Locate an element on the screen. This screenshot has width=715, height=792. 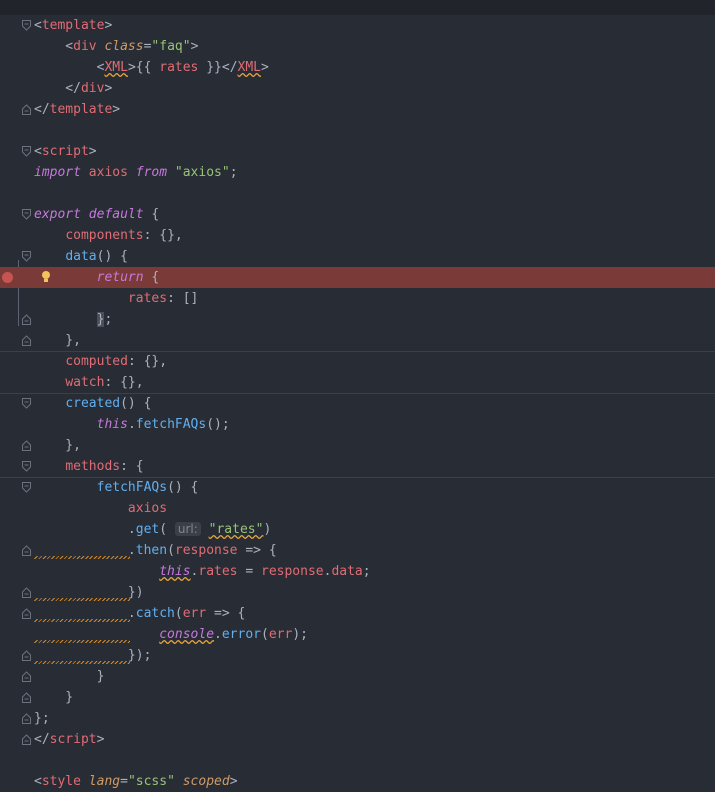
code-token: this is located at coordinates (175, 571).